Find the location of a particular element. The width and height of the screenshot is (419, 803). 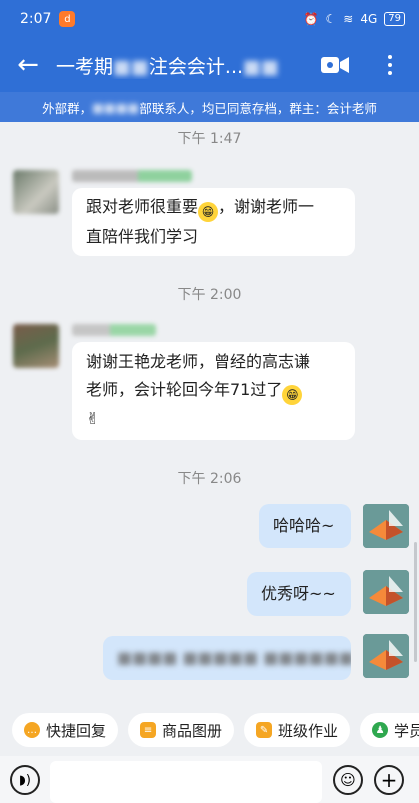

input-bar: ◗) ☺ + is located at coordinates (209, 779).